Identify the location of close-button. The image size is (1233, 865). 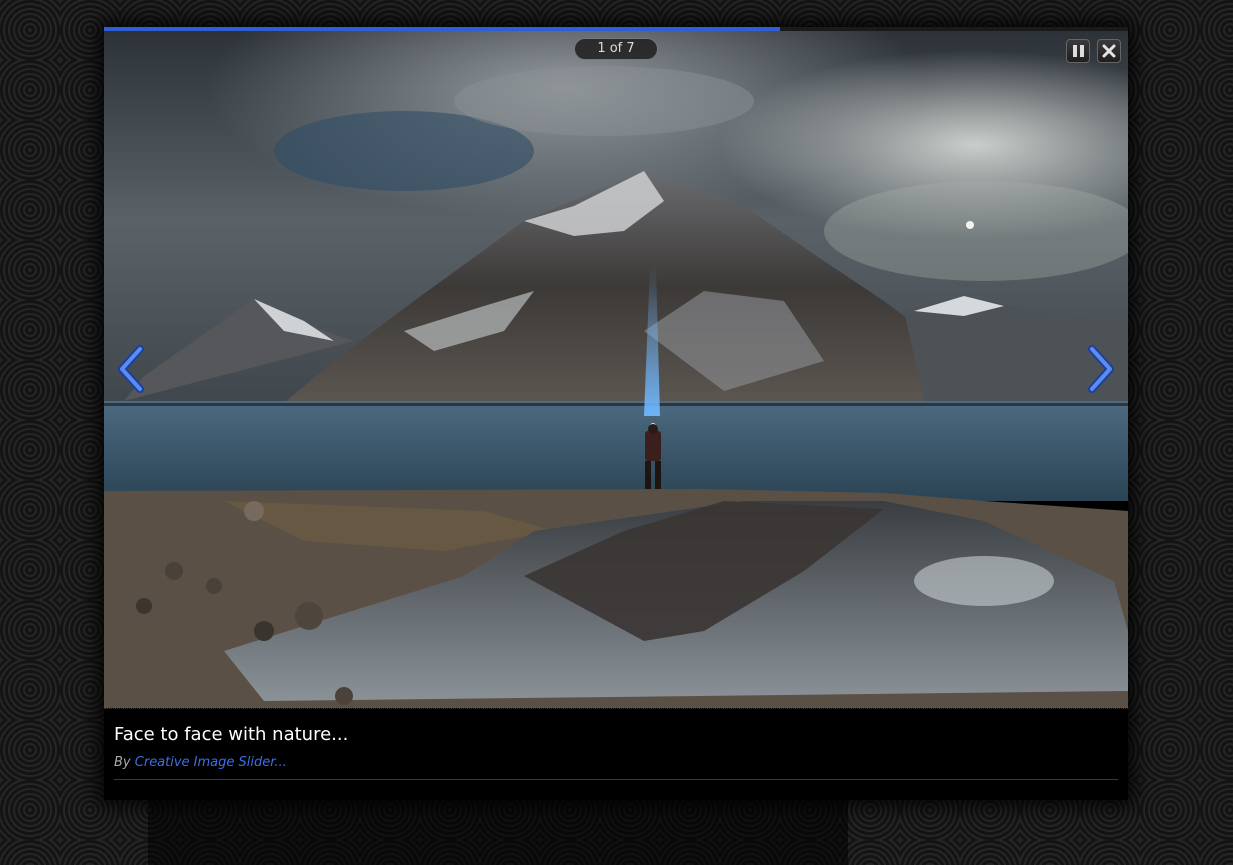
(1109, 51).